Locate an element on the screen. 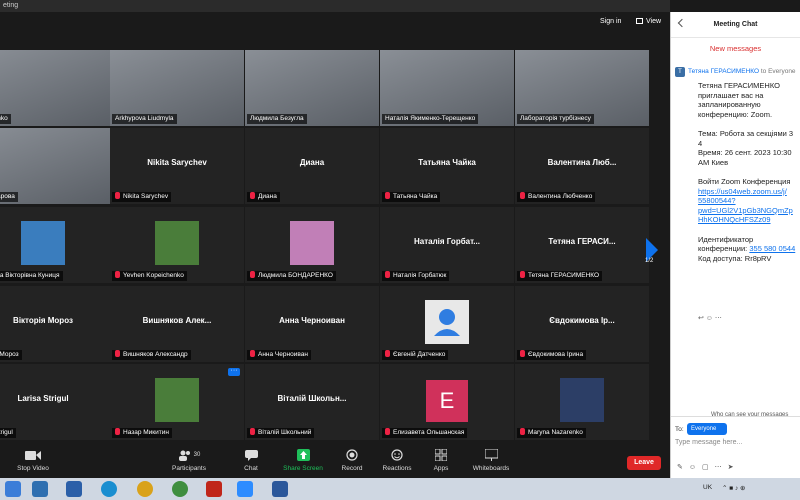  participant-tile: Вишняков Алек... Вишняков Александр is located at coordinates (177, 324).